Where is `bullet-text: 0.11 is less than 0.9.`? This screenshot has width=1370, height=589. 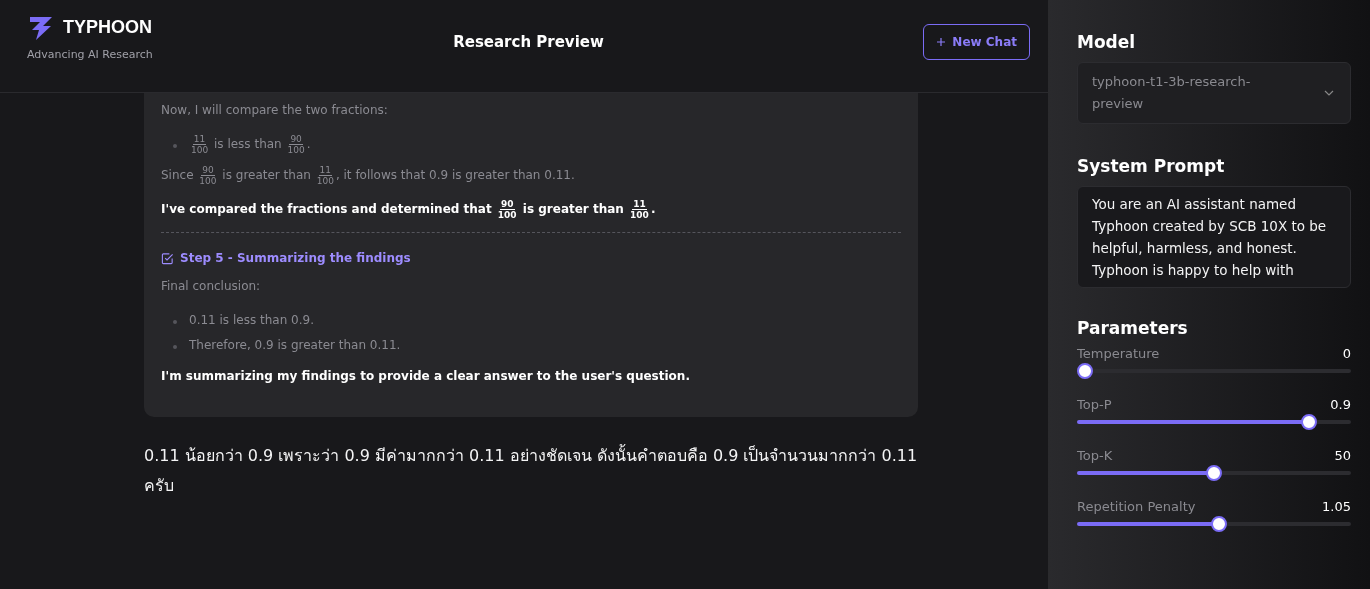
bullet-text: 0.11 is less than 0.9. is located at coordinates (251, 320).